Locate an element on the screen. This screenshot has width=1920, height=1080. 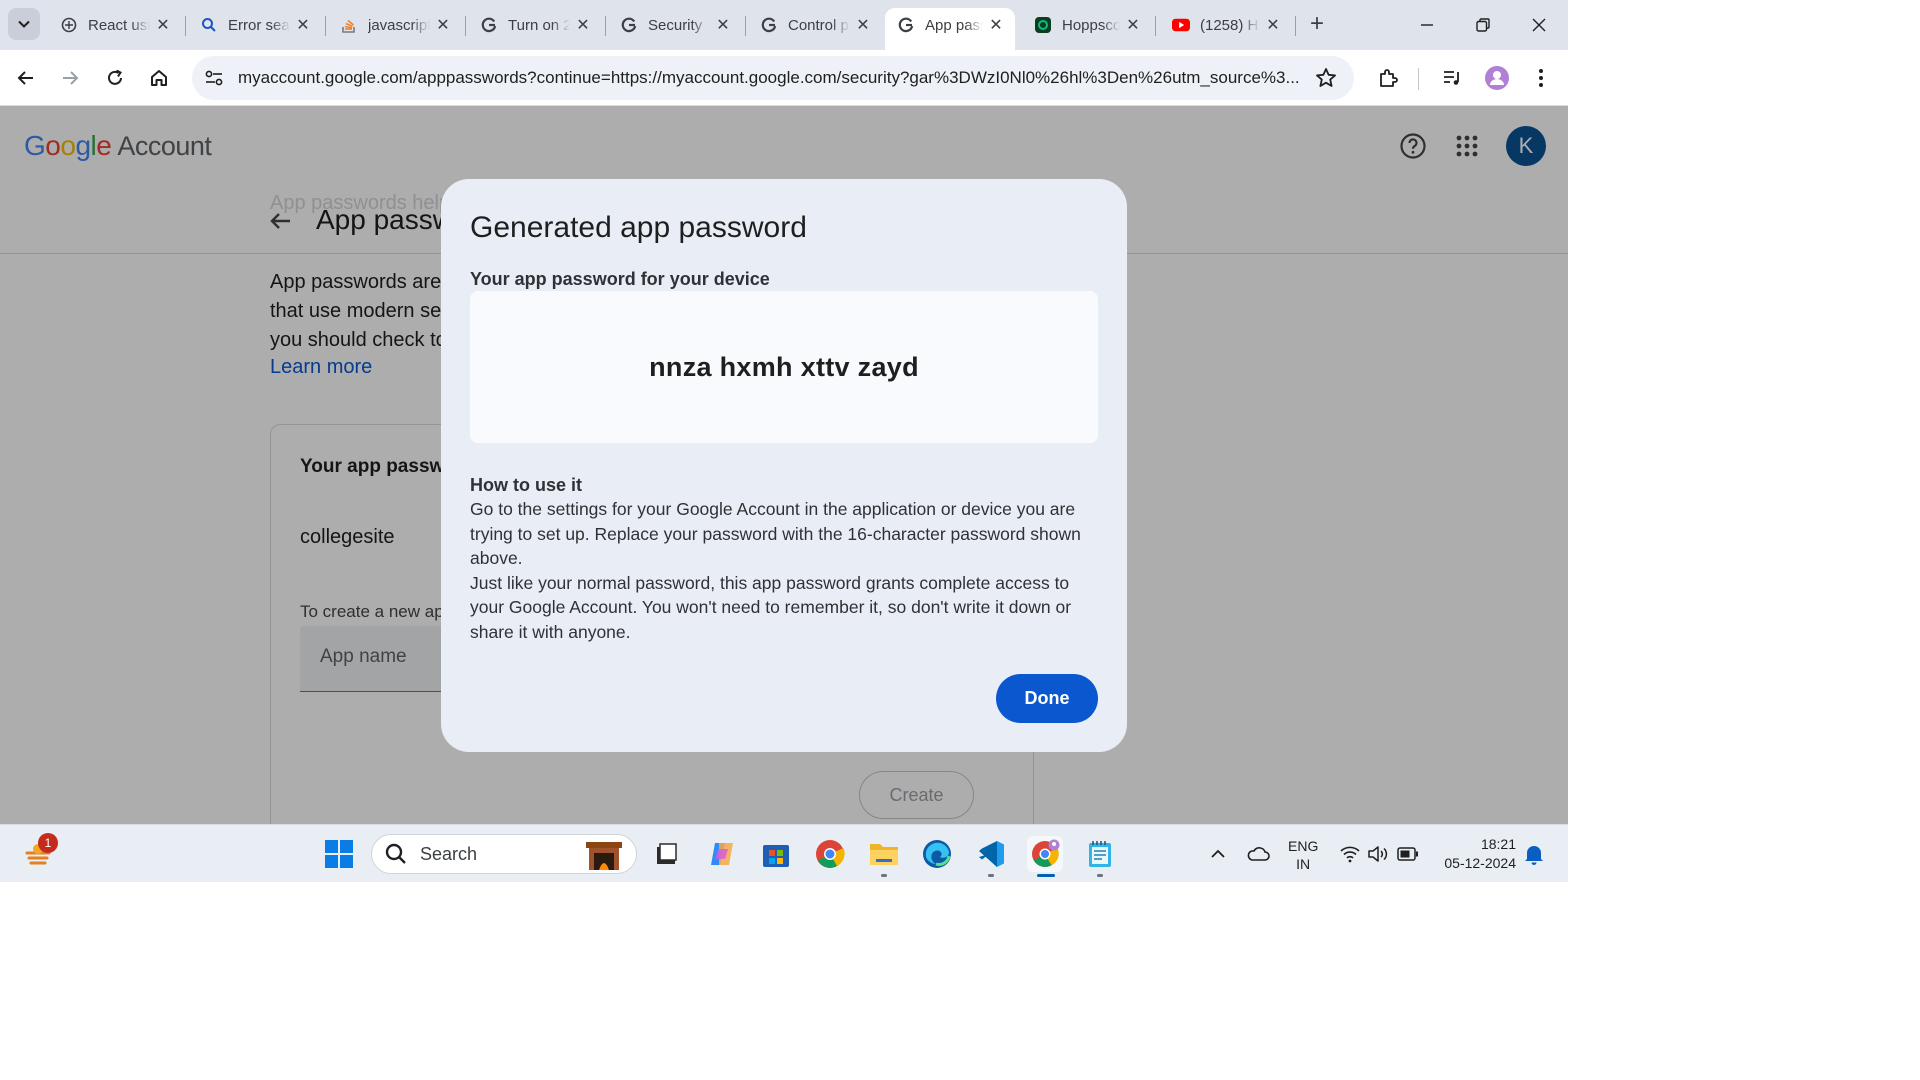
task-view-icon is located at coordinates (667, 853).